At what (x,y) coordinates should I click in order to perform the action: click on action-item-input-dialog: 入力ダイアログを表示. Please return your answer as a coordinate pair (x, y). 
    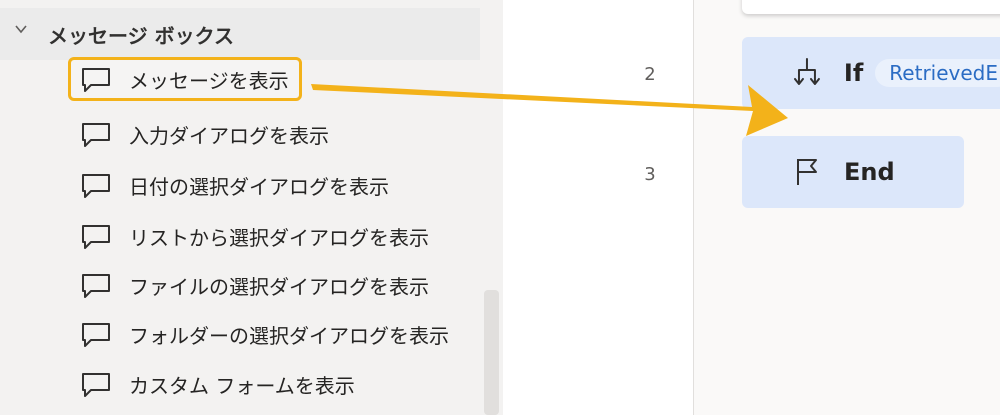
    Looking at the image, I should click on (198, 134).